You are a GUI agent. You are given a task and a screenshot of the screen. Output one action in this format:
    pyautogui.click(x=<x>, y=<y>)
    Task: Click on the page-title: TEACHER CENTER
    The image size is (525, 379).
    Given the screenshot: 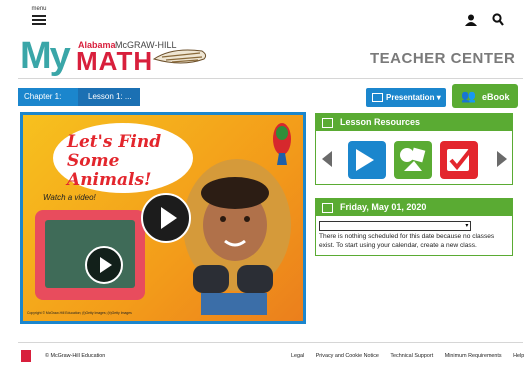 What is the action you would take?
    pyautogui.click(x=443, y=58)
    